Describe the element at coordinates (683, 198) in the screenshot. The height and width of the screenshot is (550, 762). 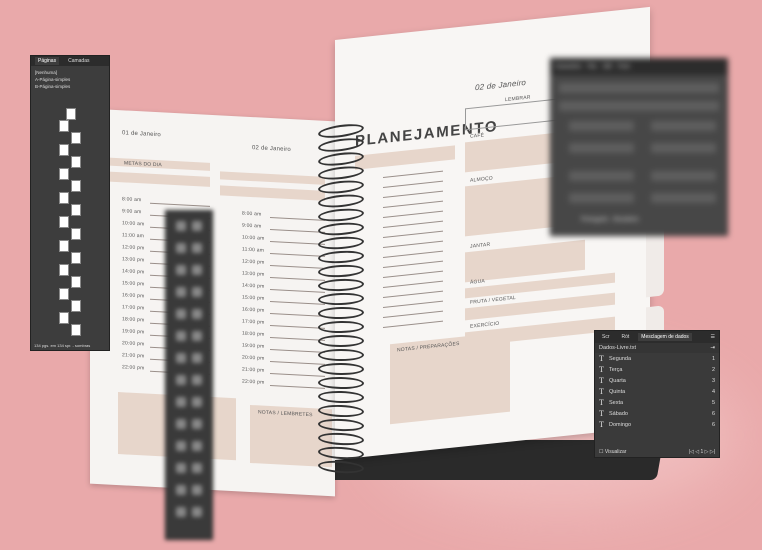
I see `skew-field` at that location.